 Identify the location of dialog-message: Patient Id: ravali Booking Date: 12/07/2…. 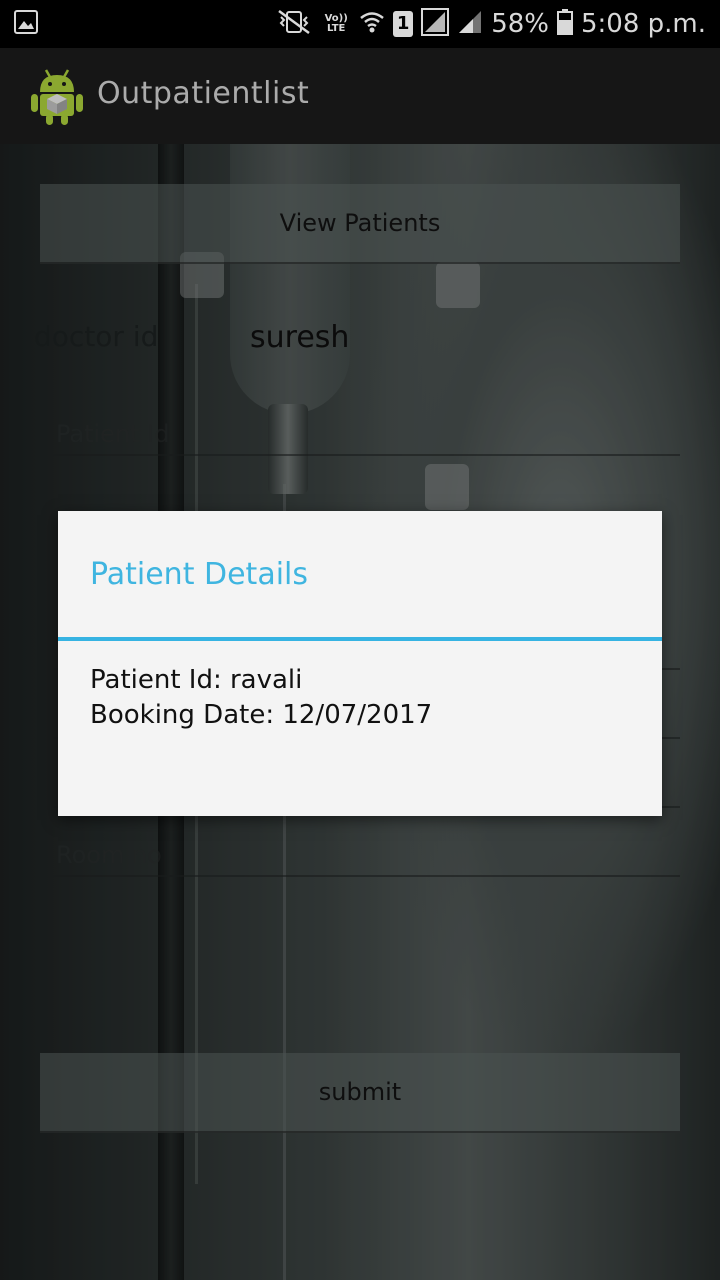
(261, 698).